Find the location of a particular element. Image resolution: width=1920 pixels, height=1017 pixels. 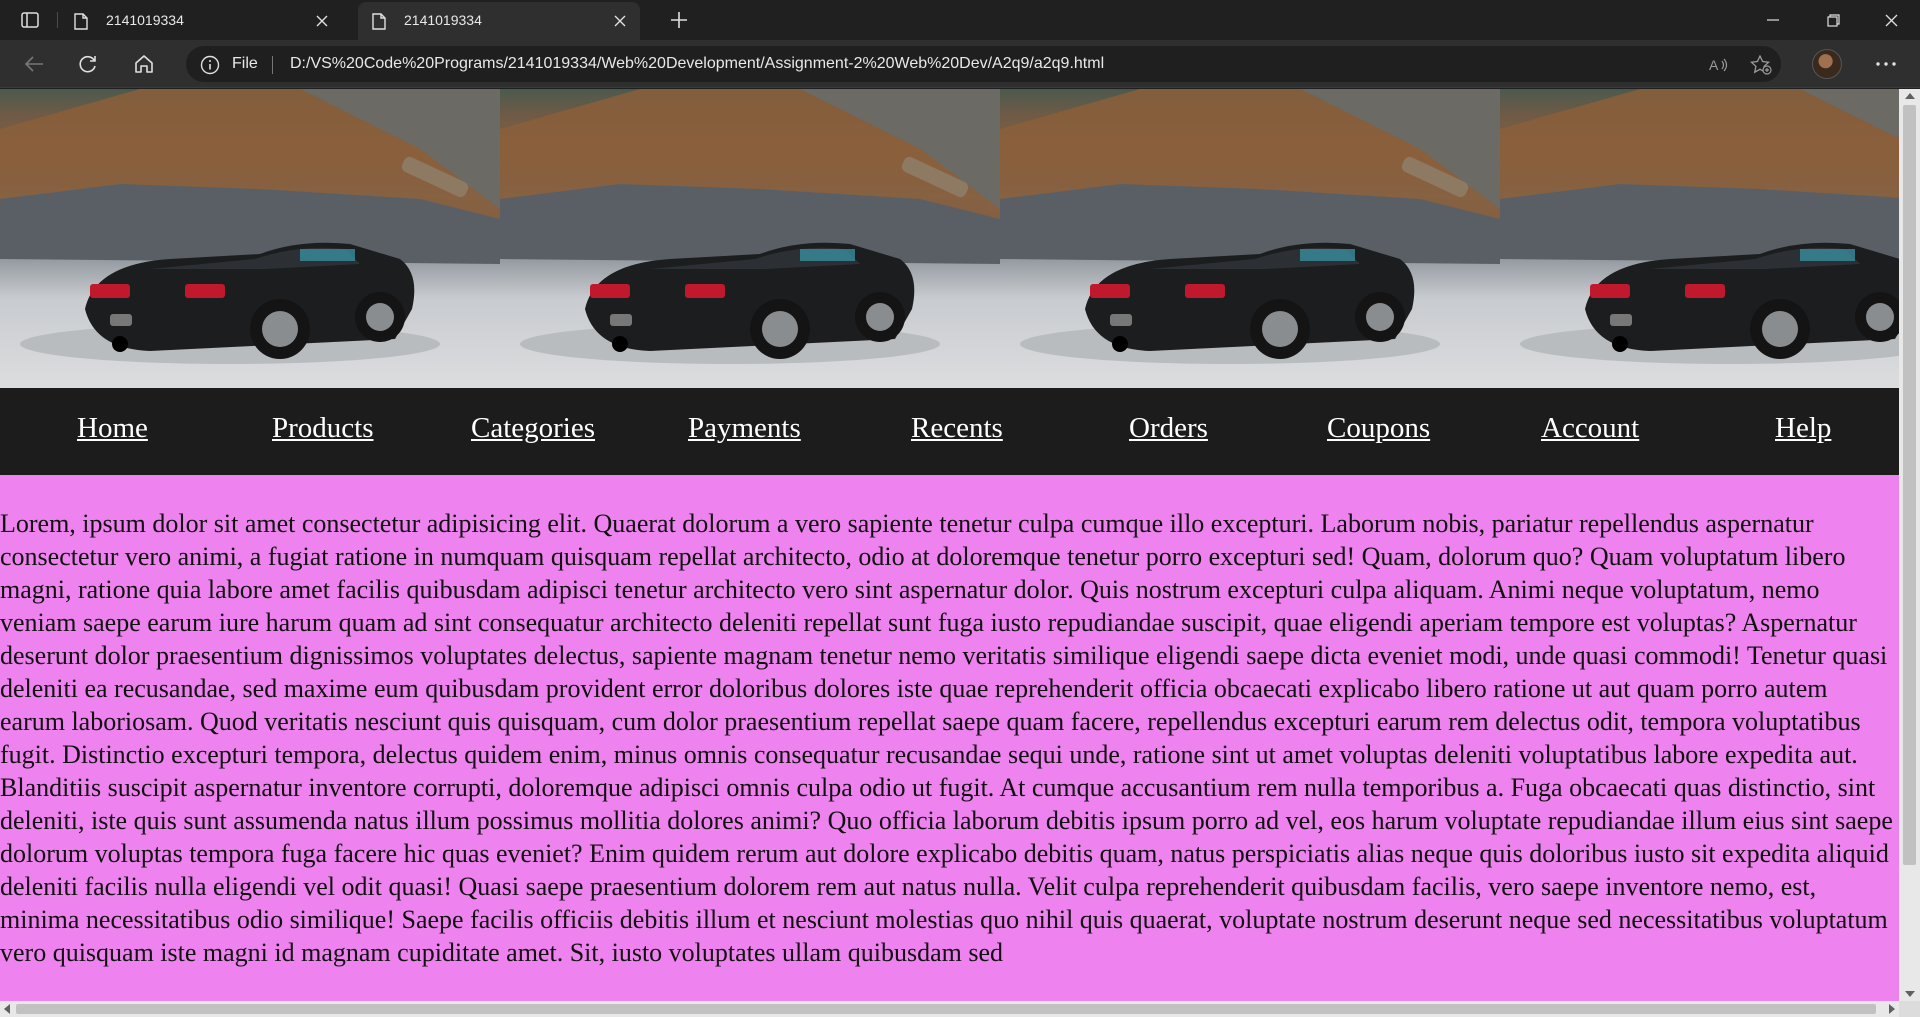

plus-icon is located at coordinates (679, 20).